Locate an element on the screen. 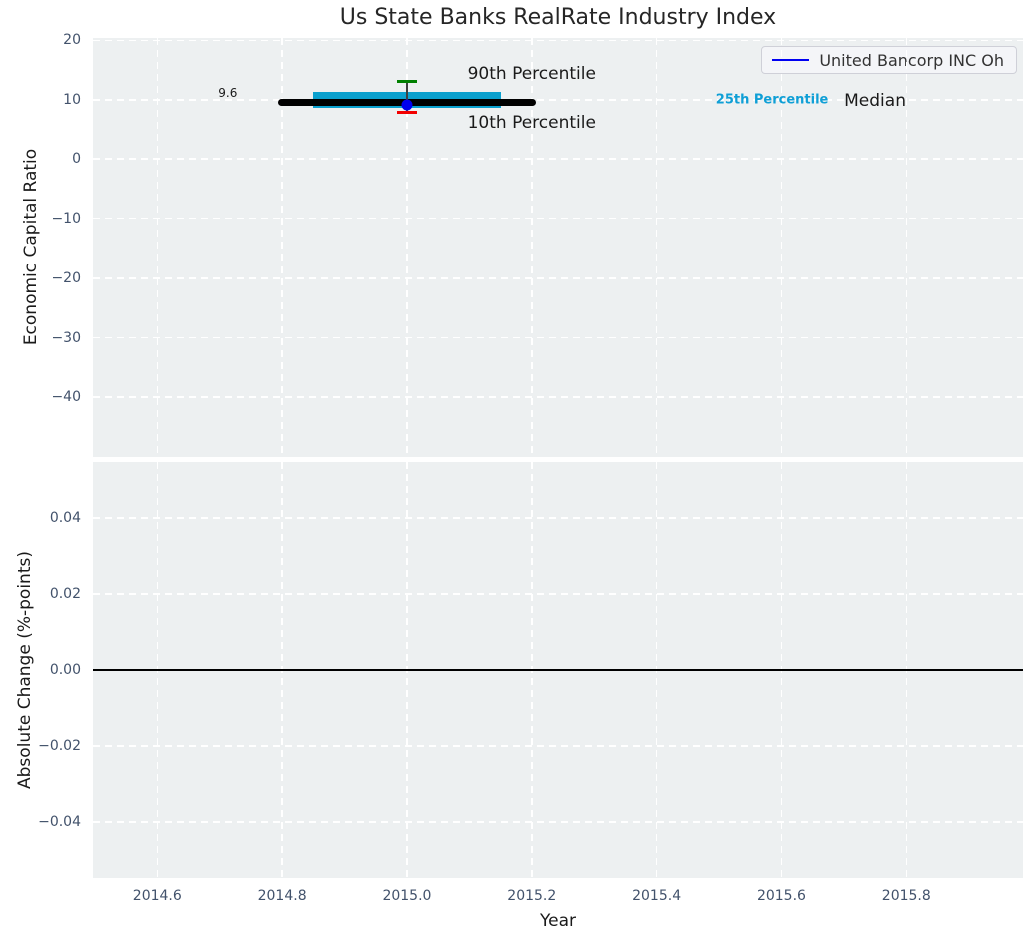  annotation-10th-percentile: 10th Percentile is located at coordinates (531, 122).